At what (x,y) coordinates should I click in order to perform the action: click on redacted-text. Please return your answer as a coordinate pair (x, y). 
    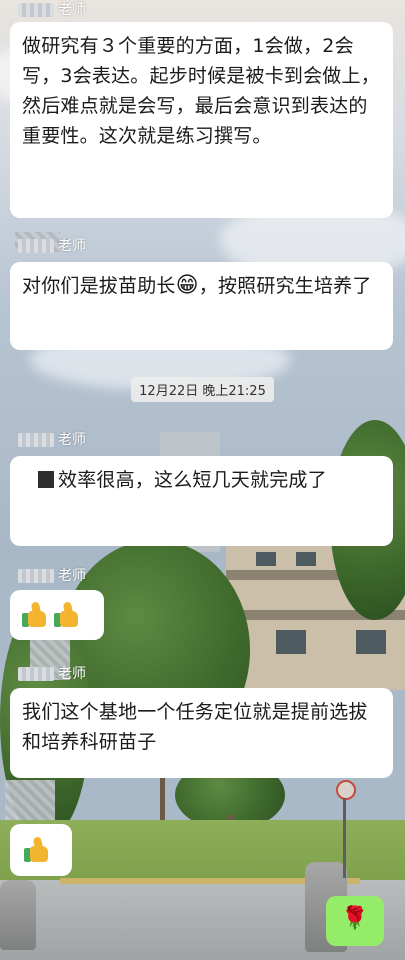
    Looking at the image, I should click on (46, 479).